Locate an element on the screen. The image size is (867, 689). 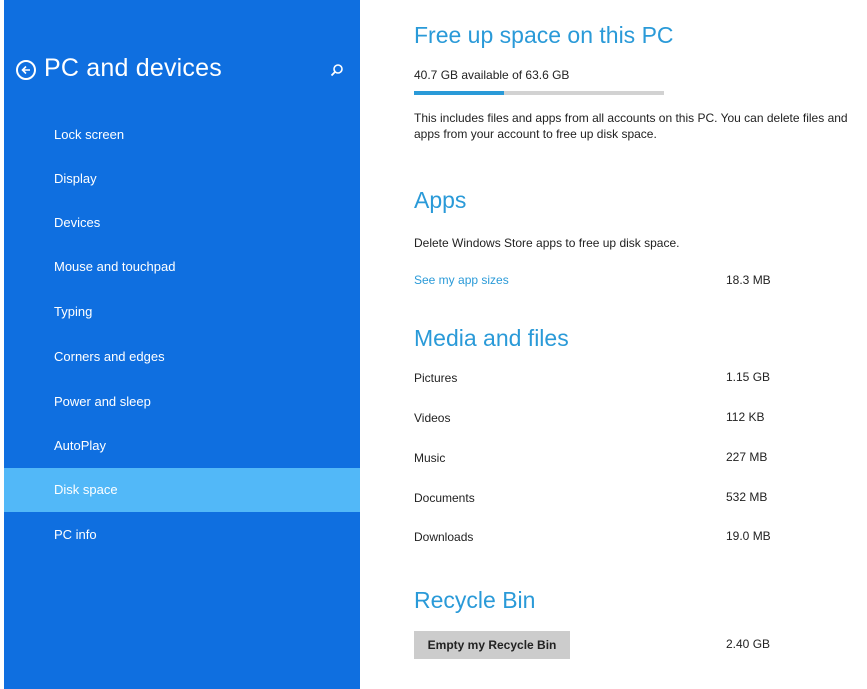
storage-summary: 40.7 GB available of 63.6 GB is located at coordinates (492, 75).